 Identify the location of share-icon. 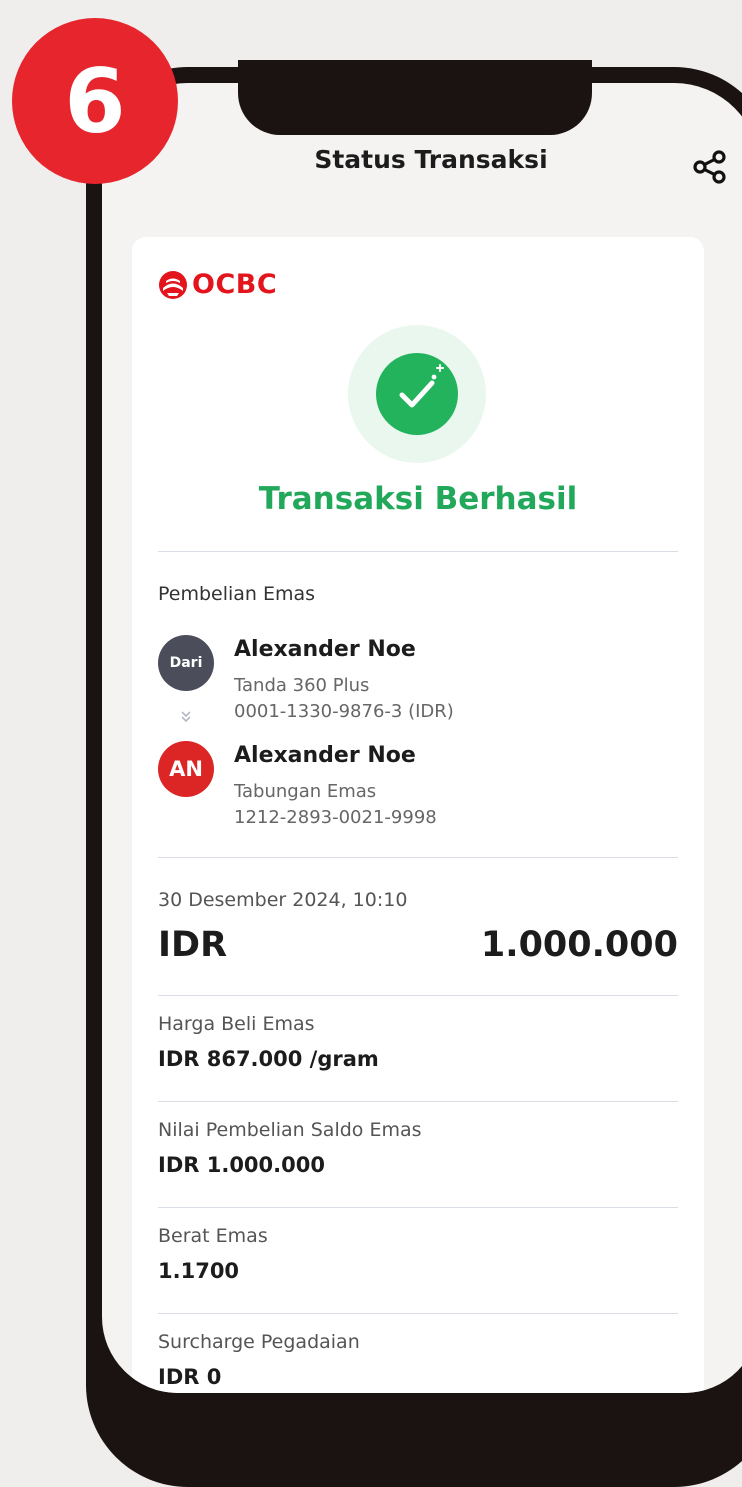
(710, 167).